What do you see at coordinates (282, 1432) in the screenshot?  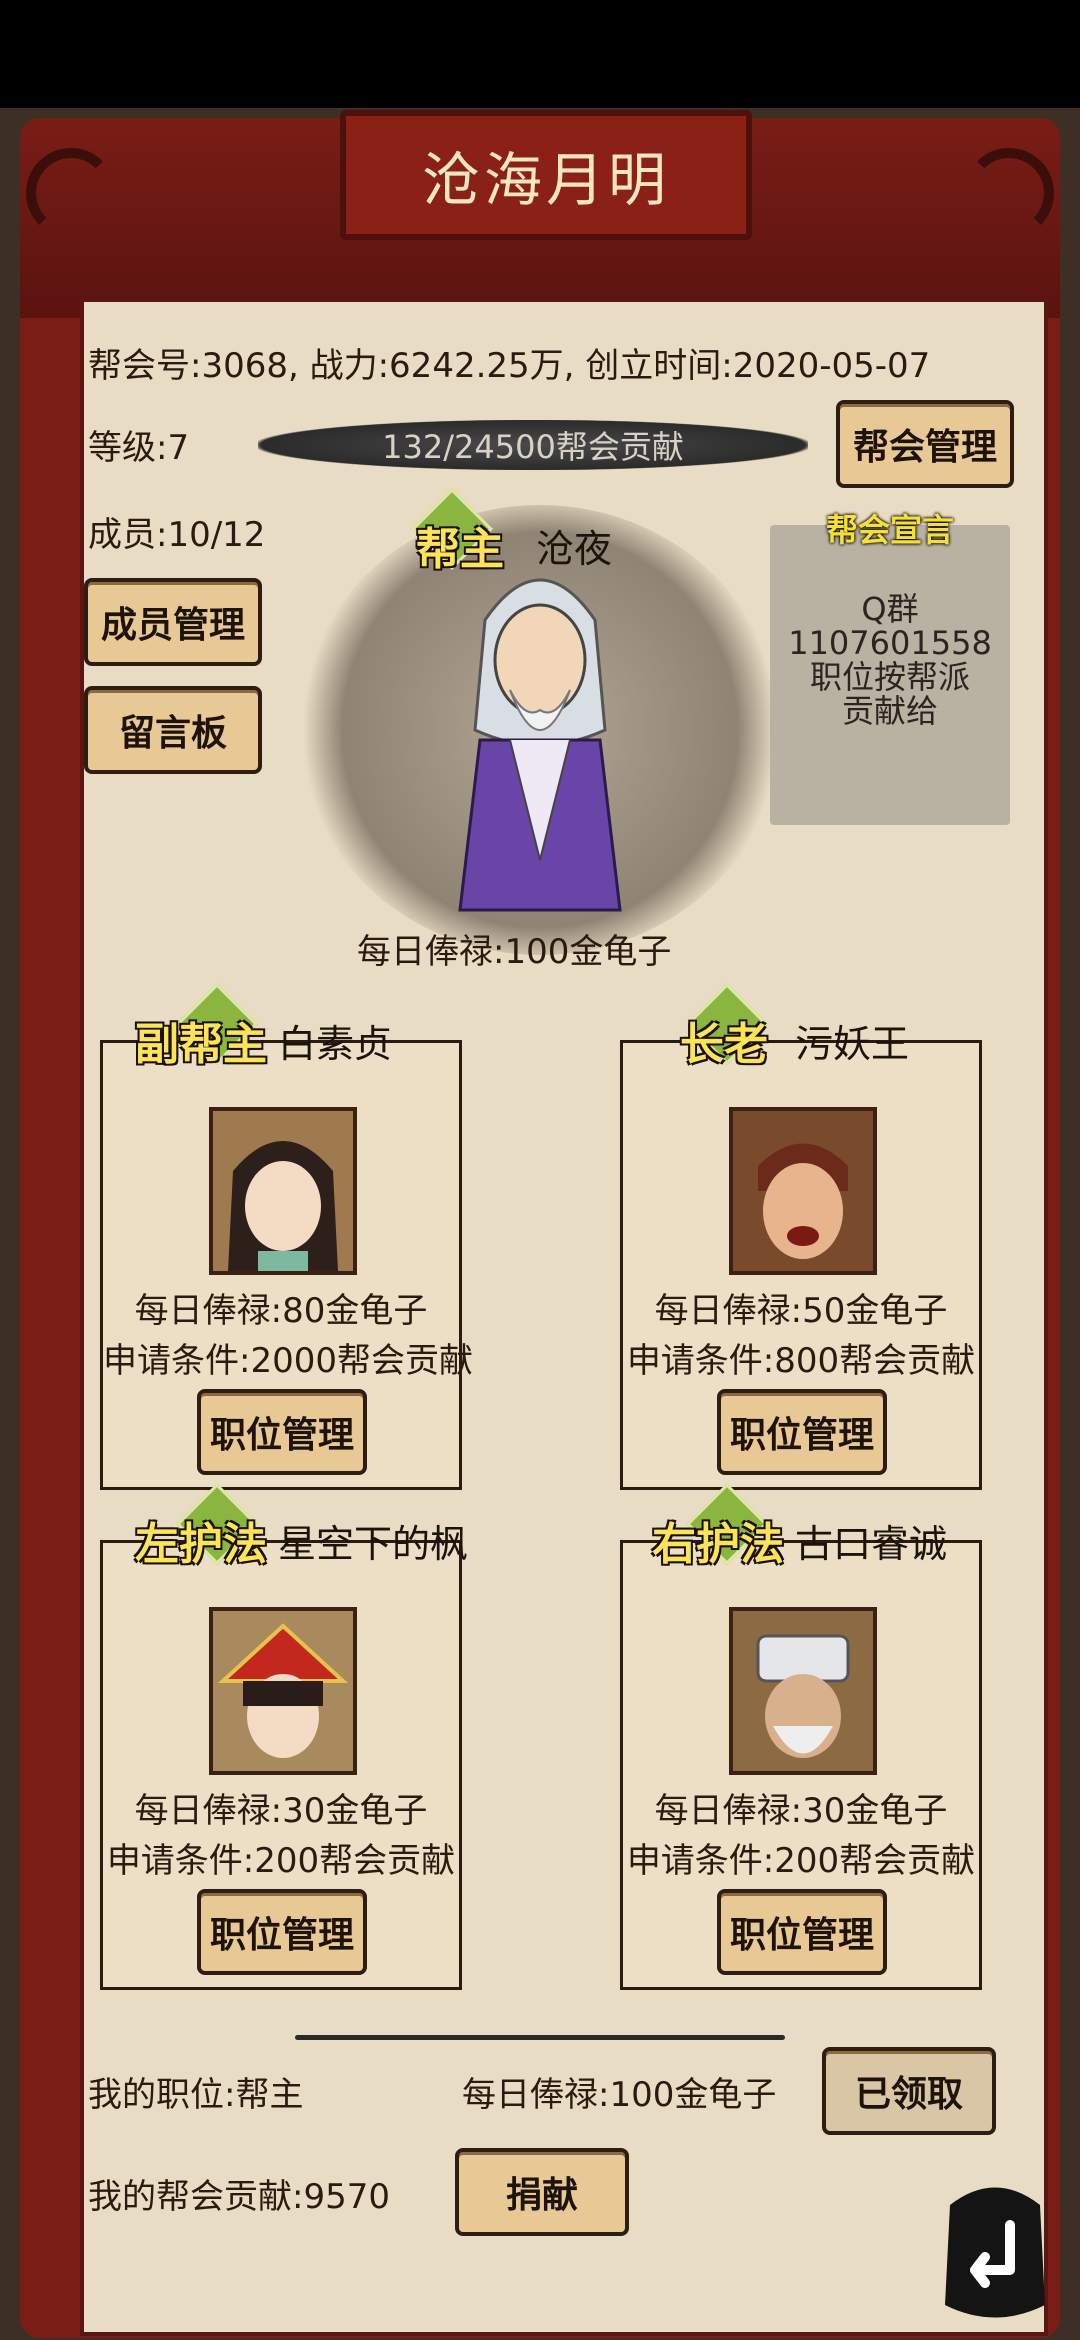 I see `vice-leader-position-manage-button: 职位管理` at bounding box center [282, 1432].